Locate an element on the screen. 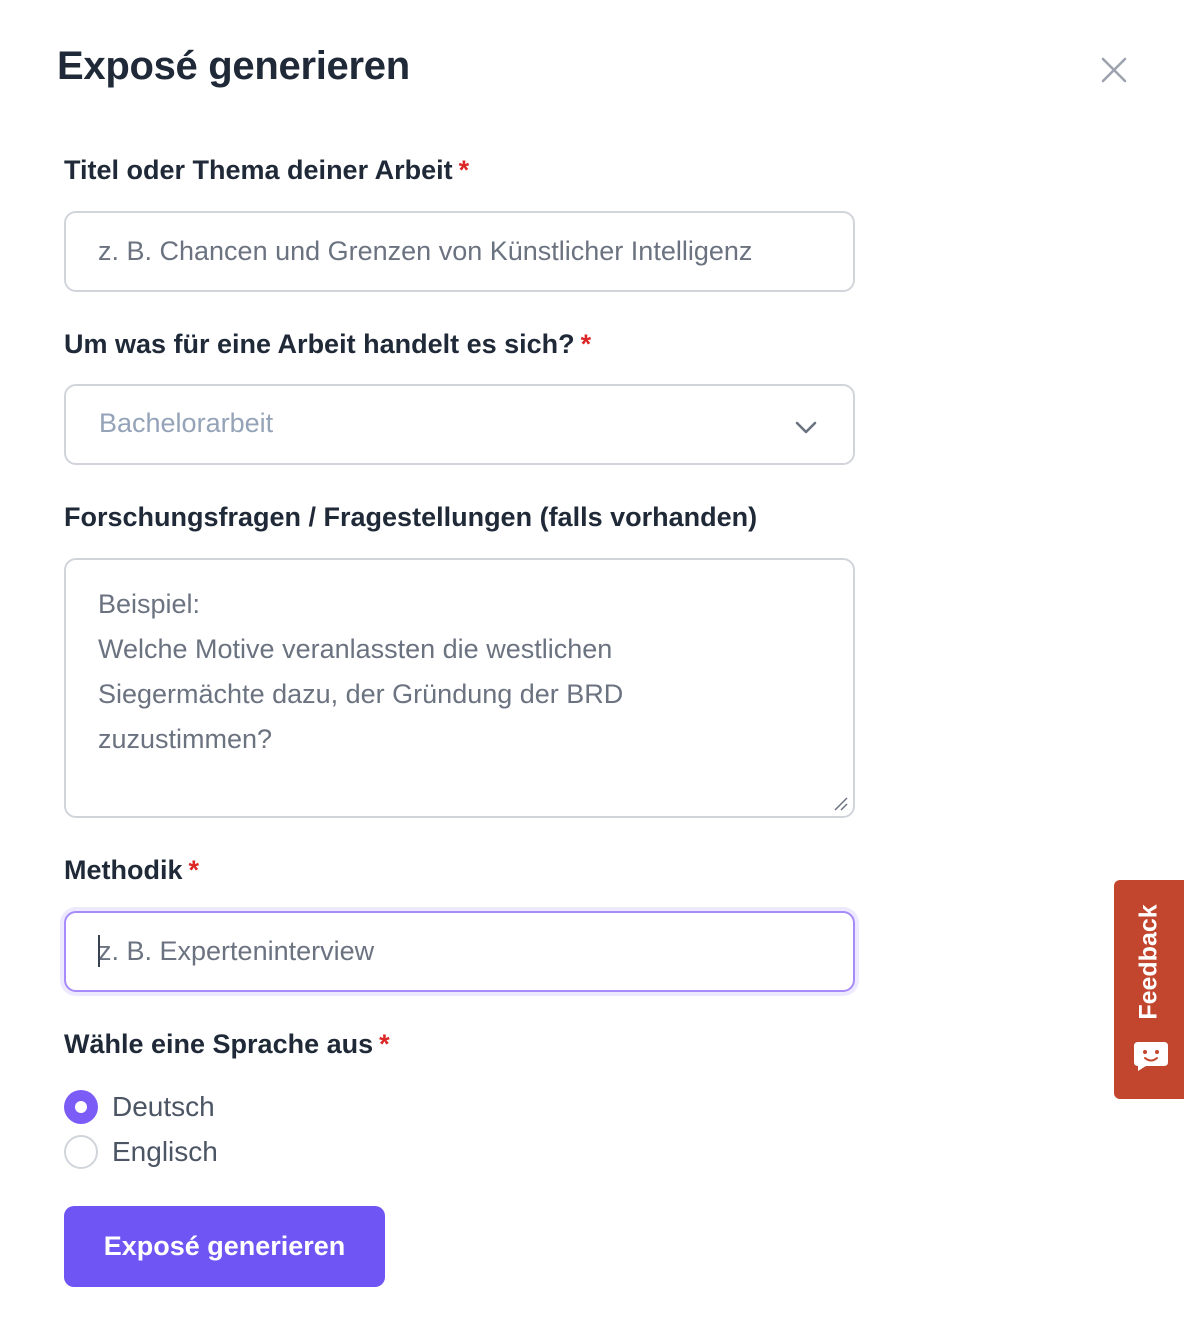 Image resolution: width=1184 pixels, height=1326 pixels. text-caret is located at coordinates (99, 951).